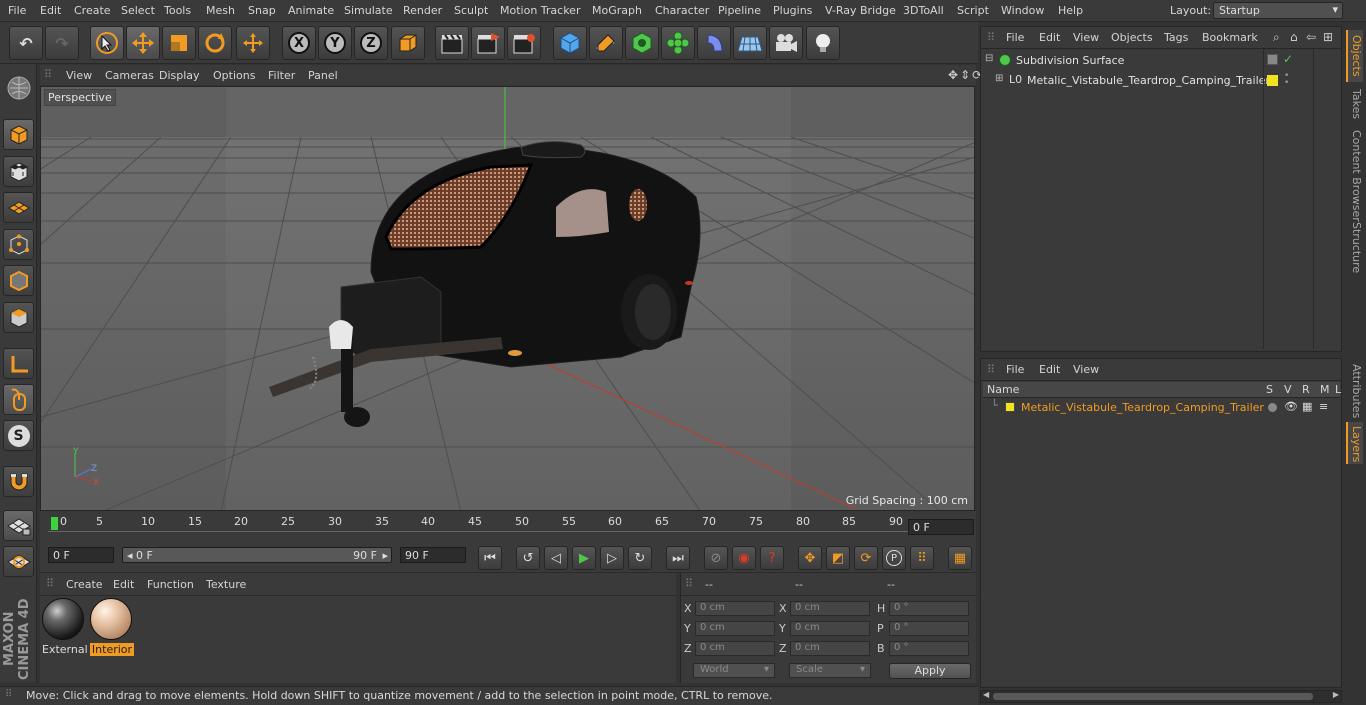 The height and width of the screenshot is (705, 1366). I want to click on menu-snap: Snap, so click(262, 10).